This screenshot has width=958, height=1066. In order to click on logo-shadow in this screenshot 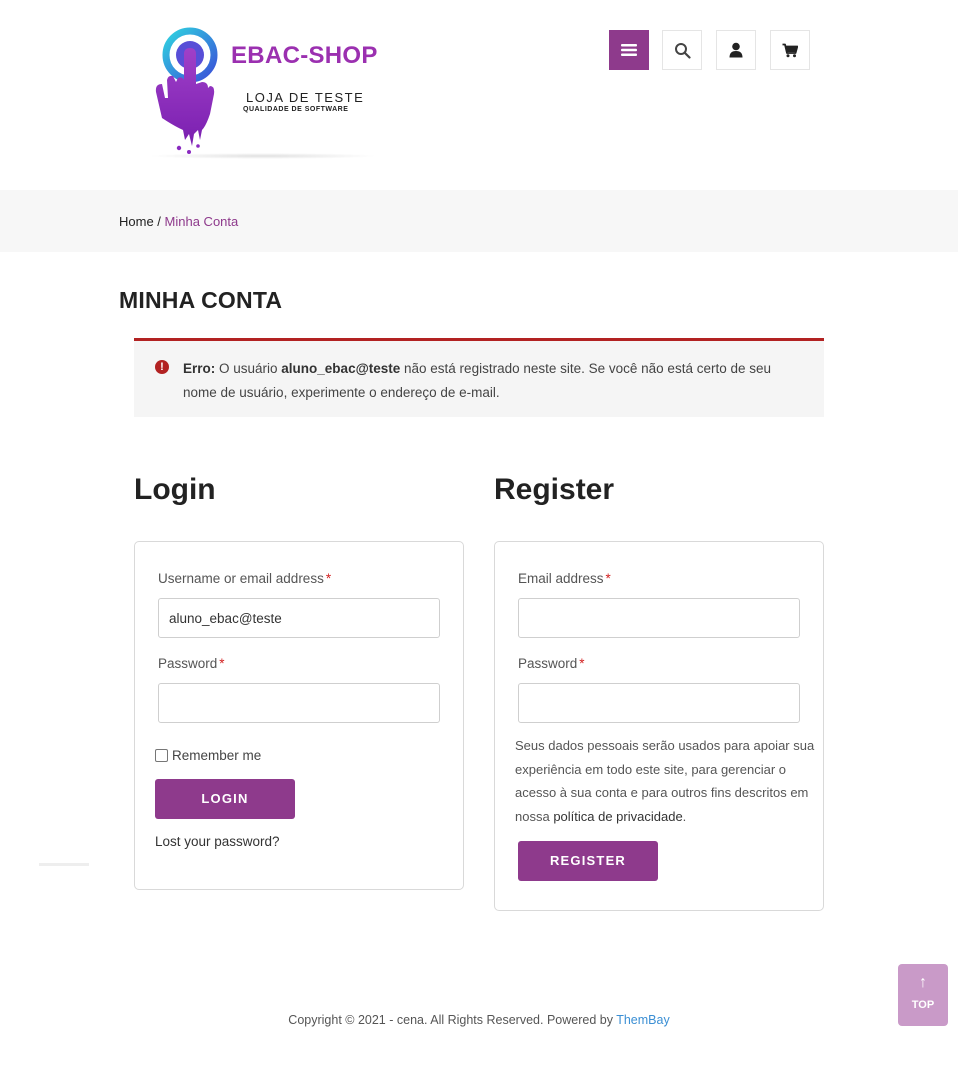, I will do `click(263, 156)`.